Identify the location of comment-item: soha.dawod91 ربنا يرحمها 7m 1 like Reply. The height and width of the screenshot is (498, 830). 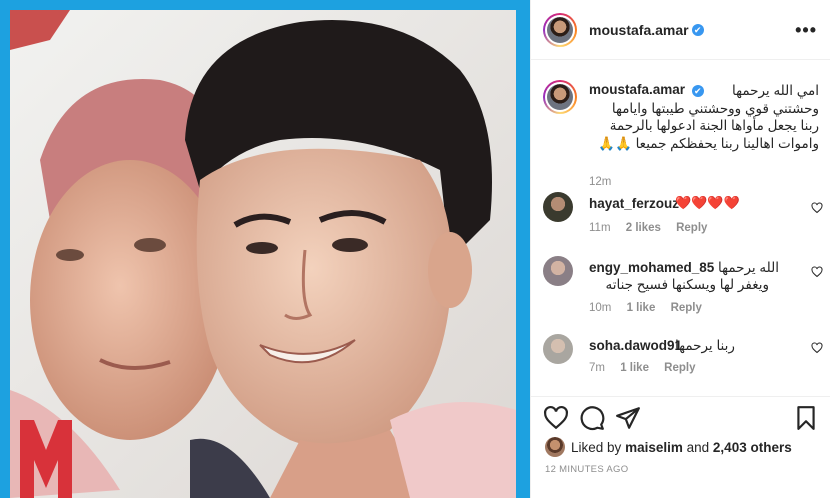
(683, 359).